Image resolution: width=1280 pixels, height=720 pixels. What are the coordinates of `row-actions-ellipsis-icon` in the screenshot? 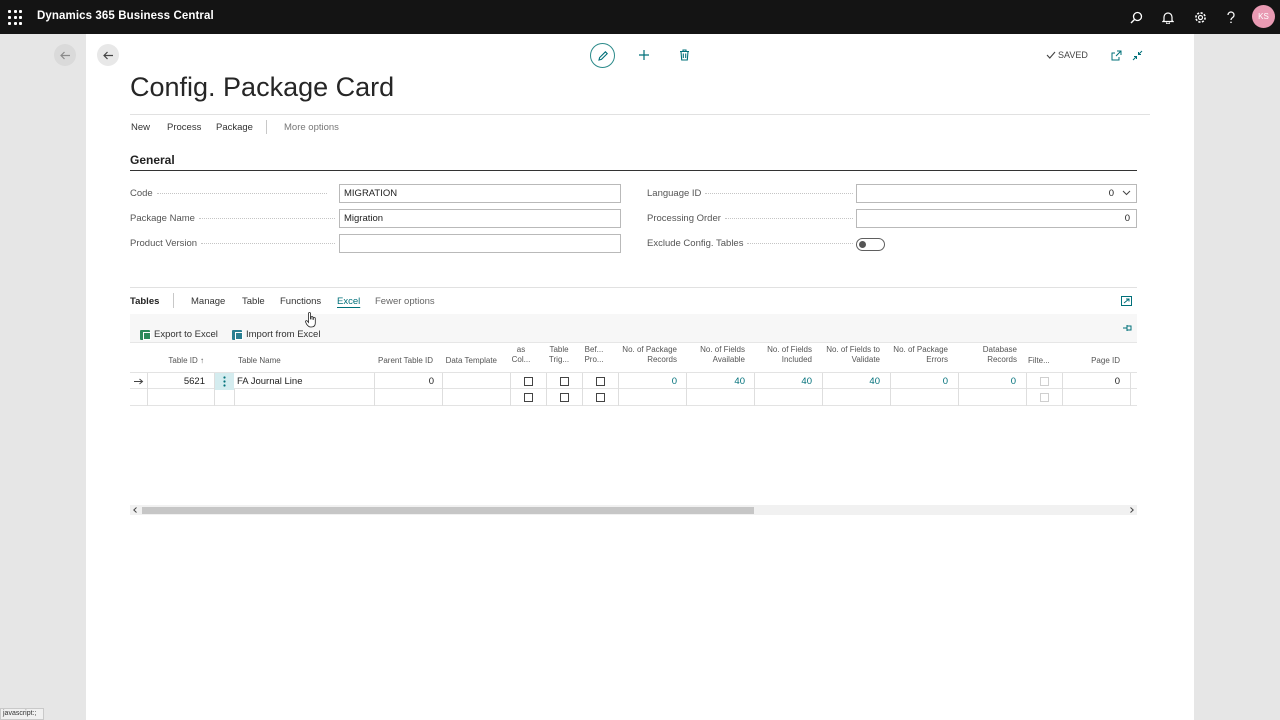 It's located at (224, 381).